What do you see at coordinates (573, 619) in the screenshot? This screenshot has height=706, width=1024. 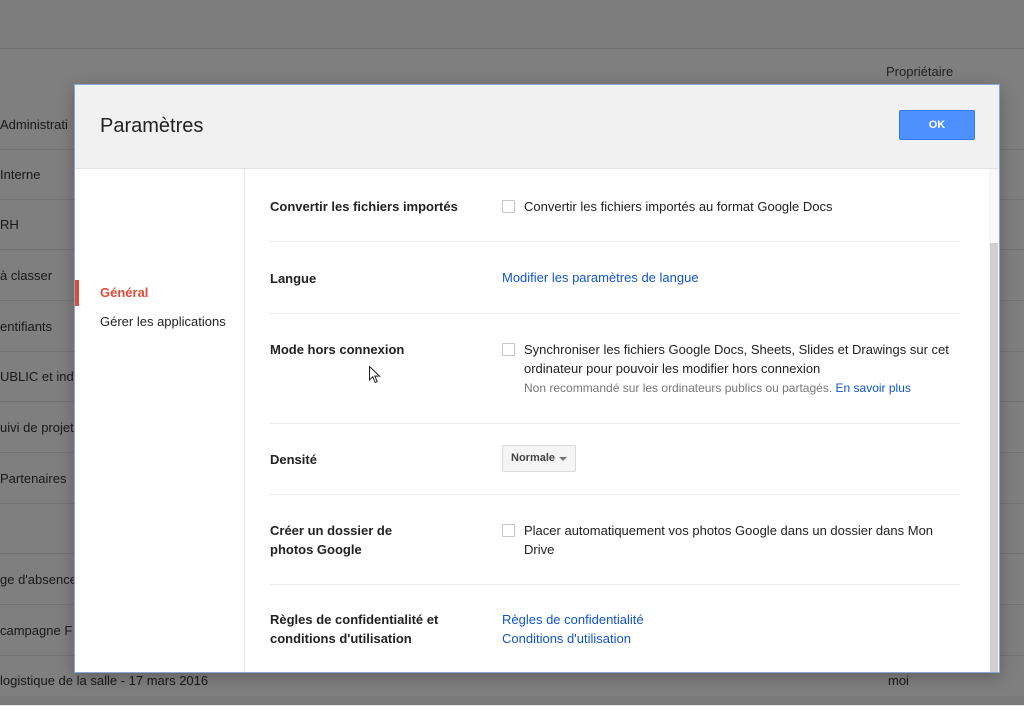 I see `privacy-policy-link: Règles de confidentialité` at bounding box center [573, 619].